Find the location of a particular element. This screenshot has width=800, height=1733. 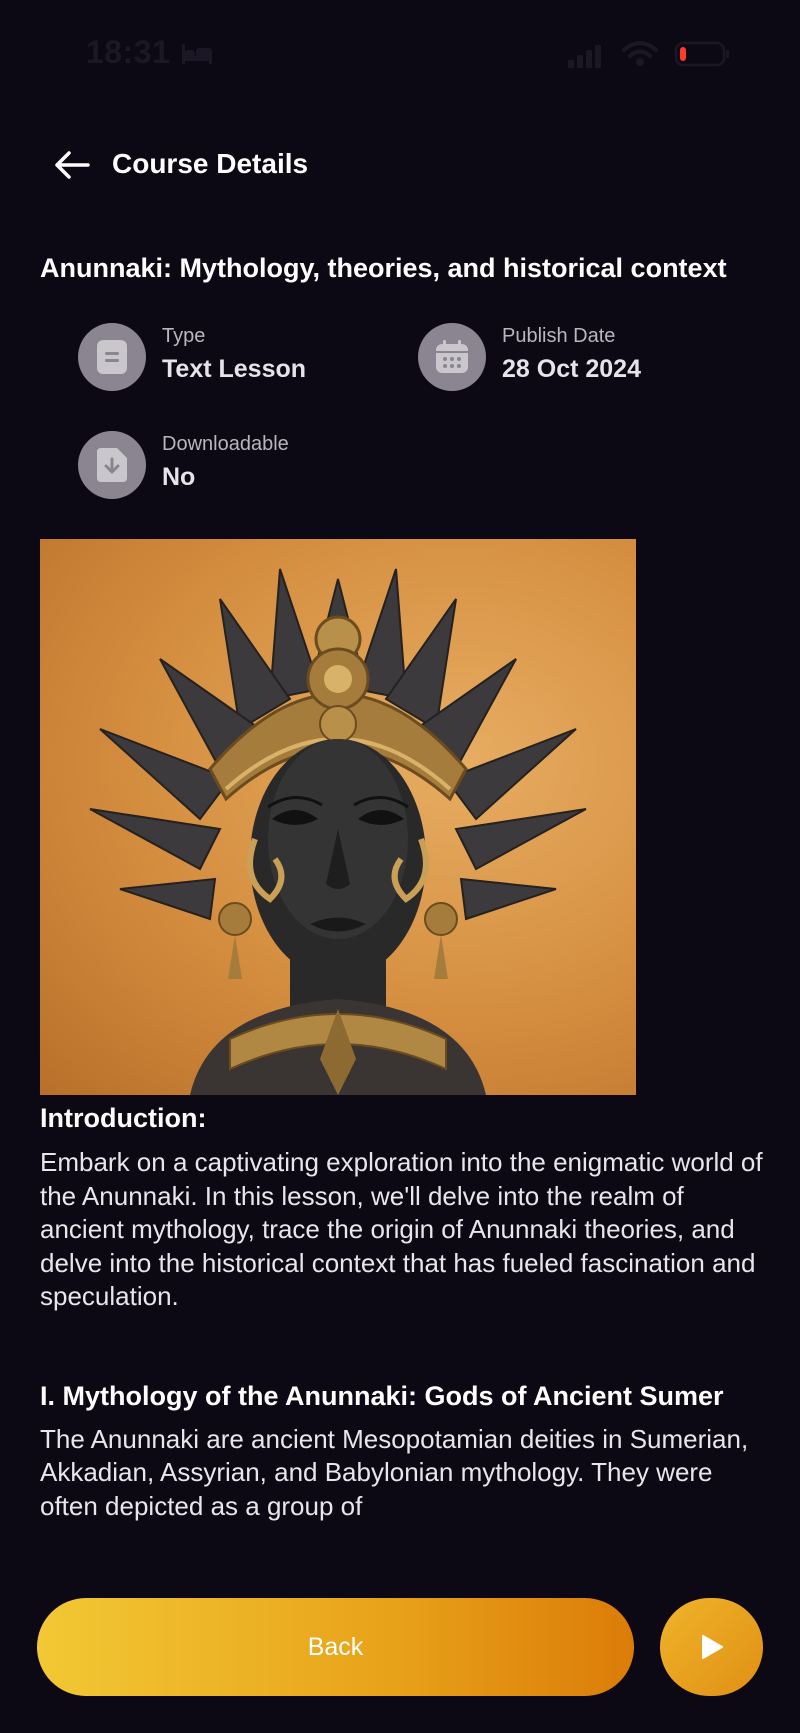

document-icon is located at coordinates (112, 357).